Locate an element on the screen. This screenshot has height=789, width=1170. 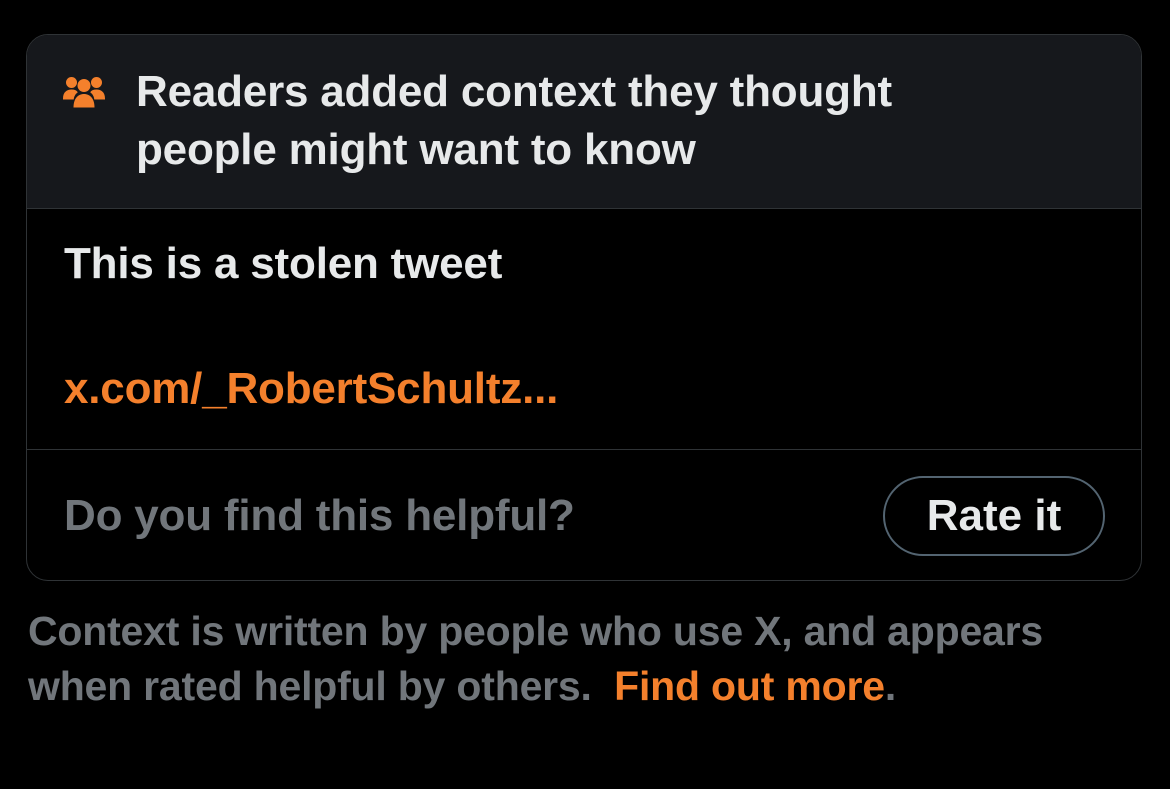
rate-it-button: Rate it is located at coordinates (994, 516).